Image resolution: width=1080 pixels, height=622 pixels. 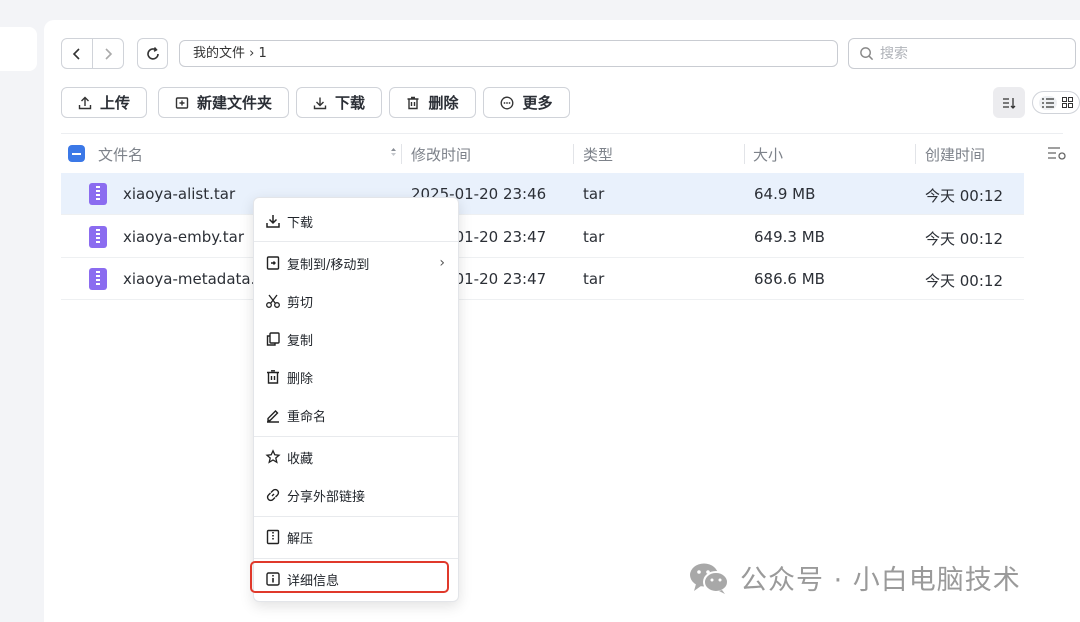 What do you see at coordinates (507, 102) in the screenshot?
I see `more-icon` at bounding box center [507, 102].